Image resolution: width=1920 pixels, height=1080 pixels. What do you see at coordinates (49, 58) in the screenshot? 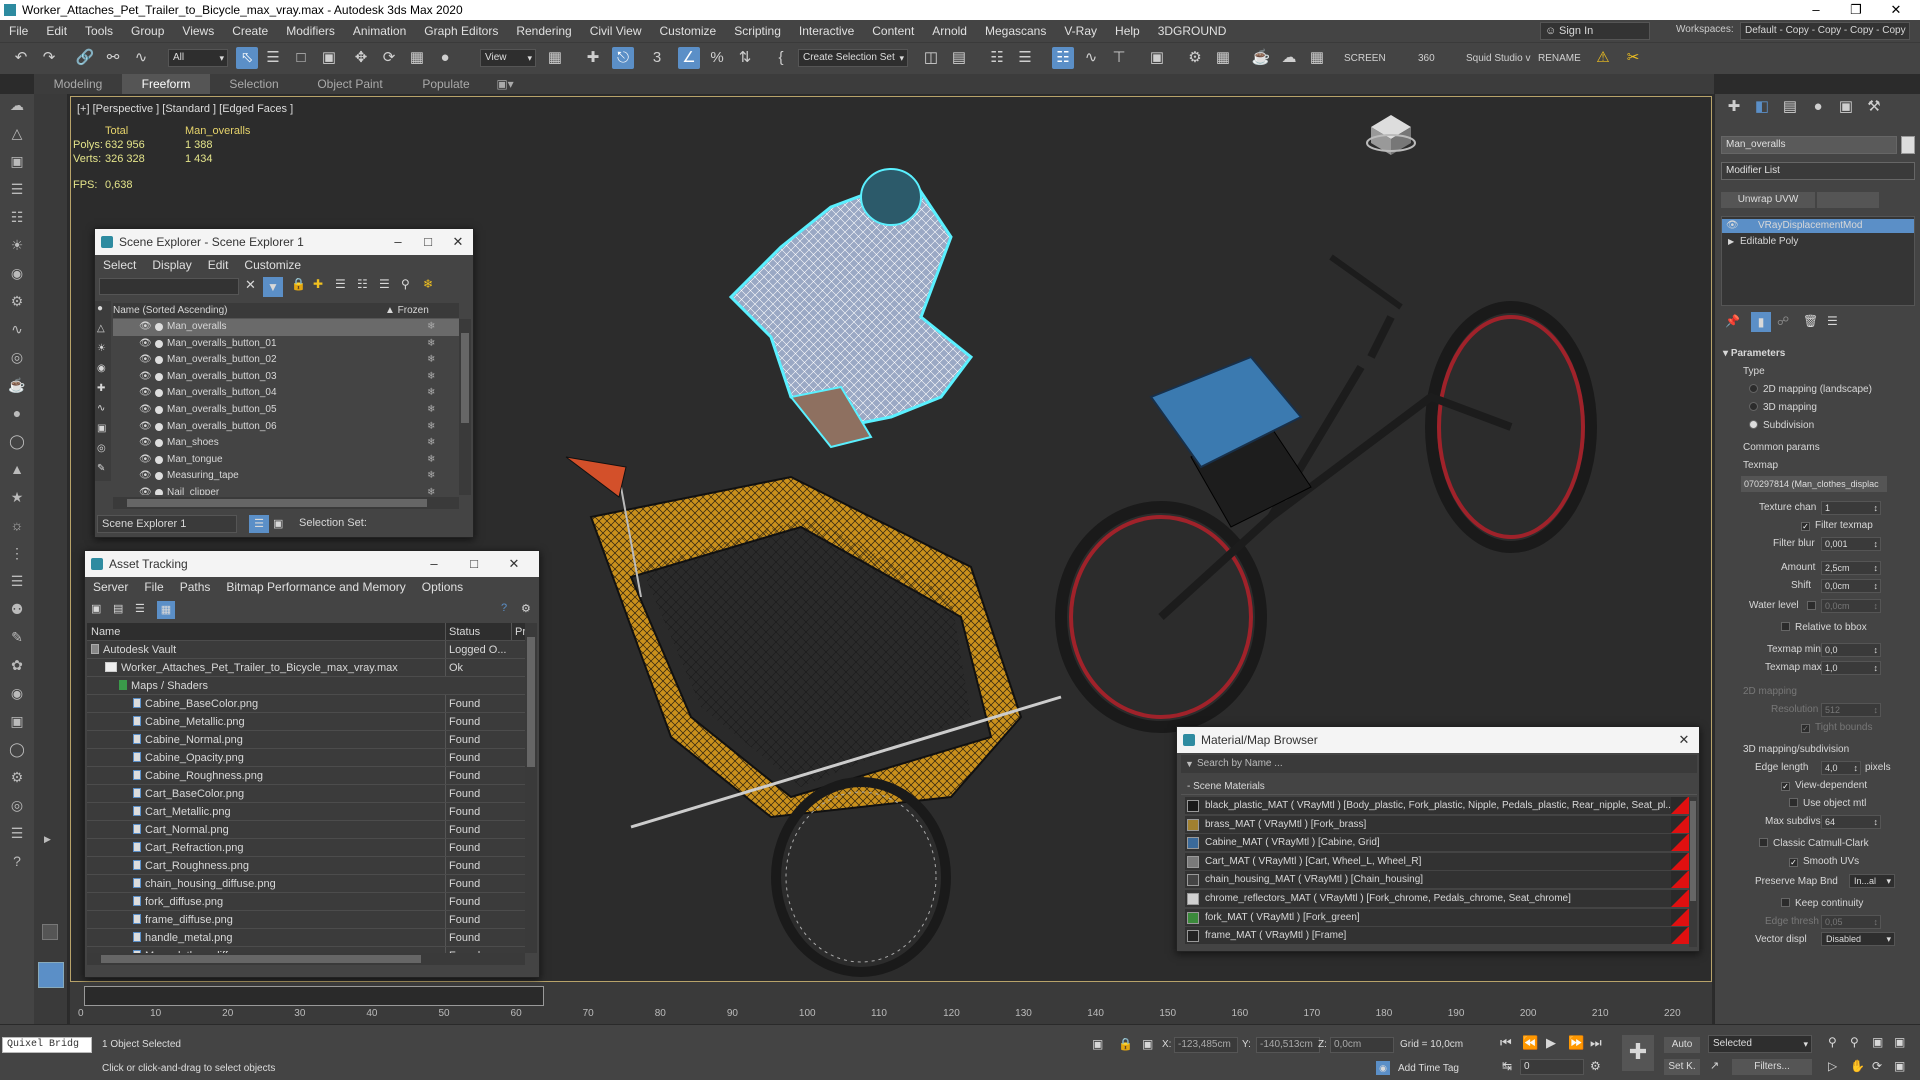
I see `redo-icon: ↷` at bounding box center [49, 58].